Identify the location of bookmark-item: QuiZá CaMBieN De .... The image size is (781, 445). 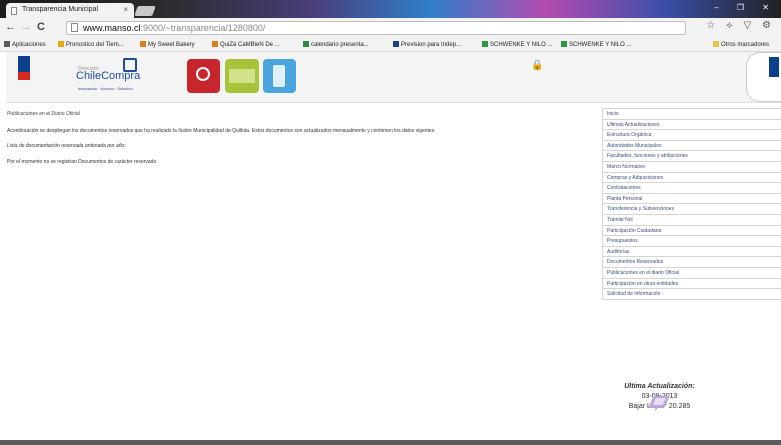
(246, 44).